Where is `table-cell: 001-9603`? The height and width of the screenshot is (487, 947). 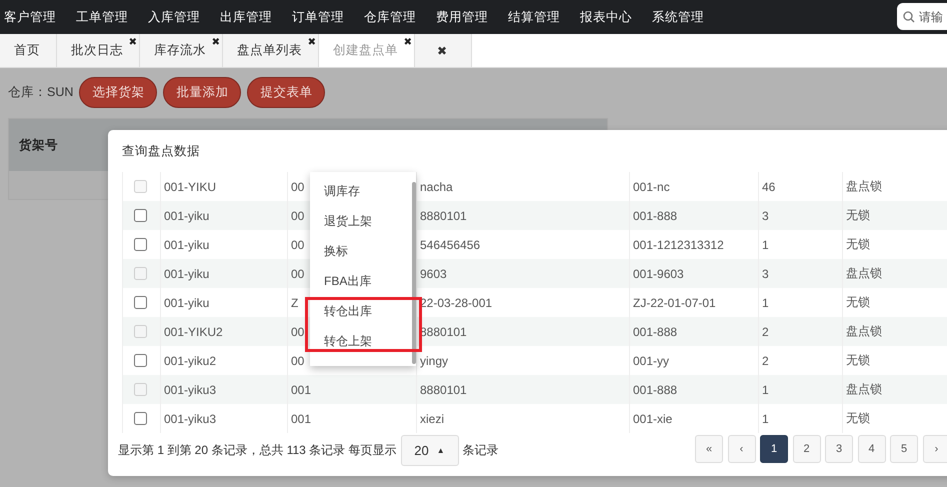 table-cell: 001-9603 is located at coordinates (694, 273).